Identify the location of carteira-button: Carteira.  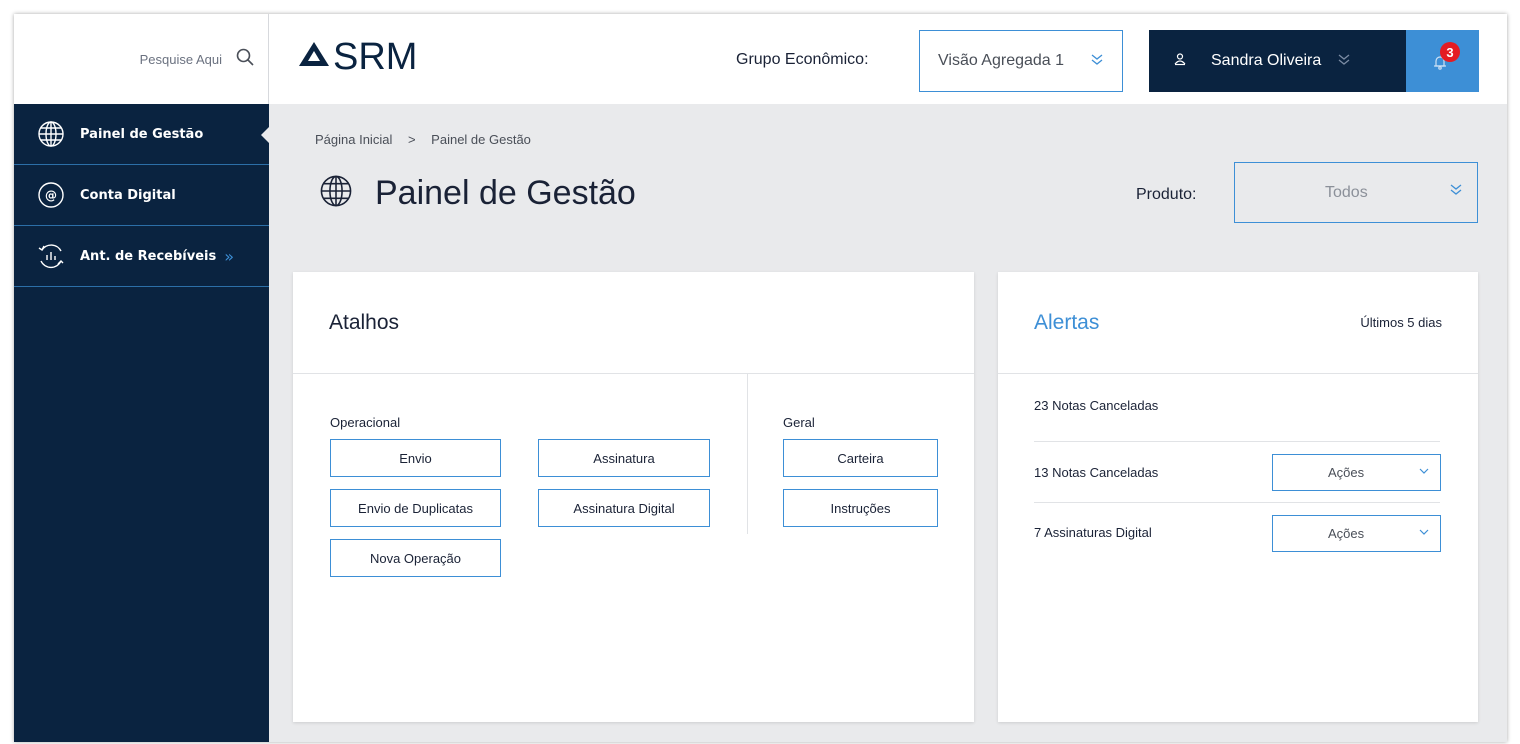
(860, 458).